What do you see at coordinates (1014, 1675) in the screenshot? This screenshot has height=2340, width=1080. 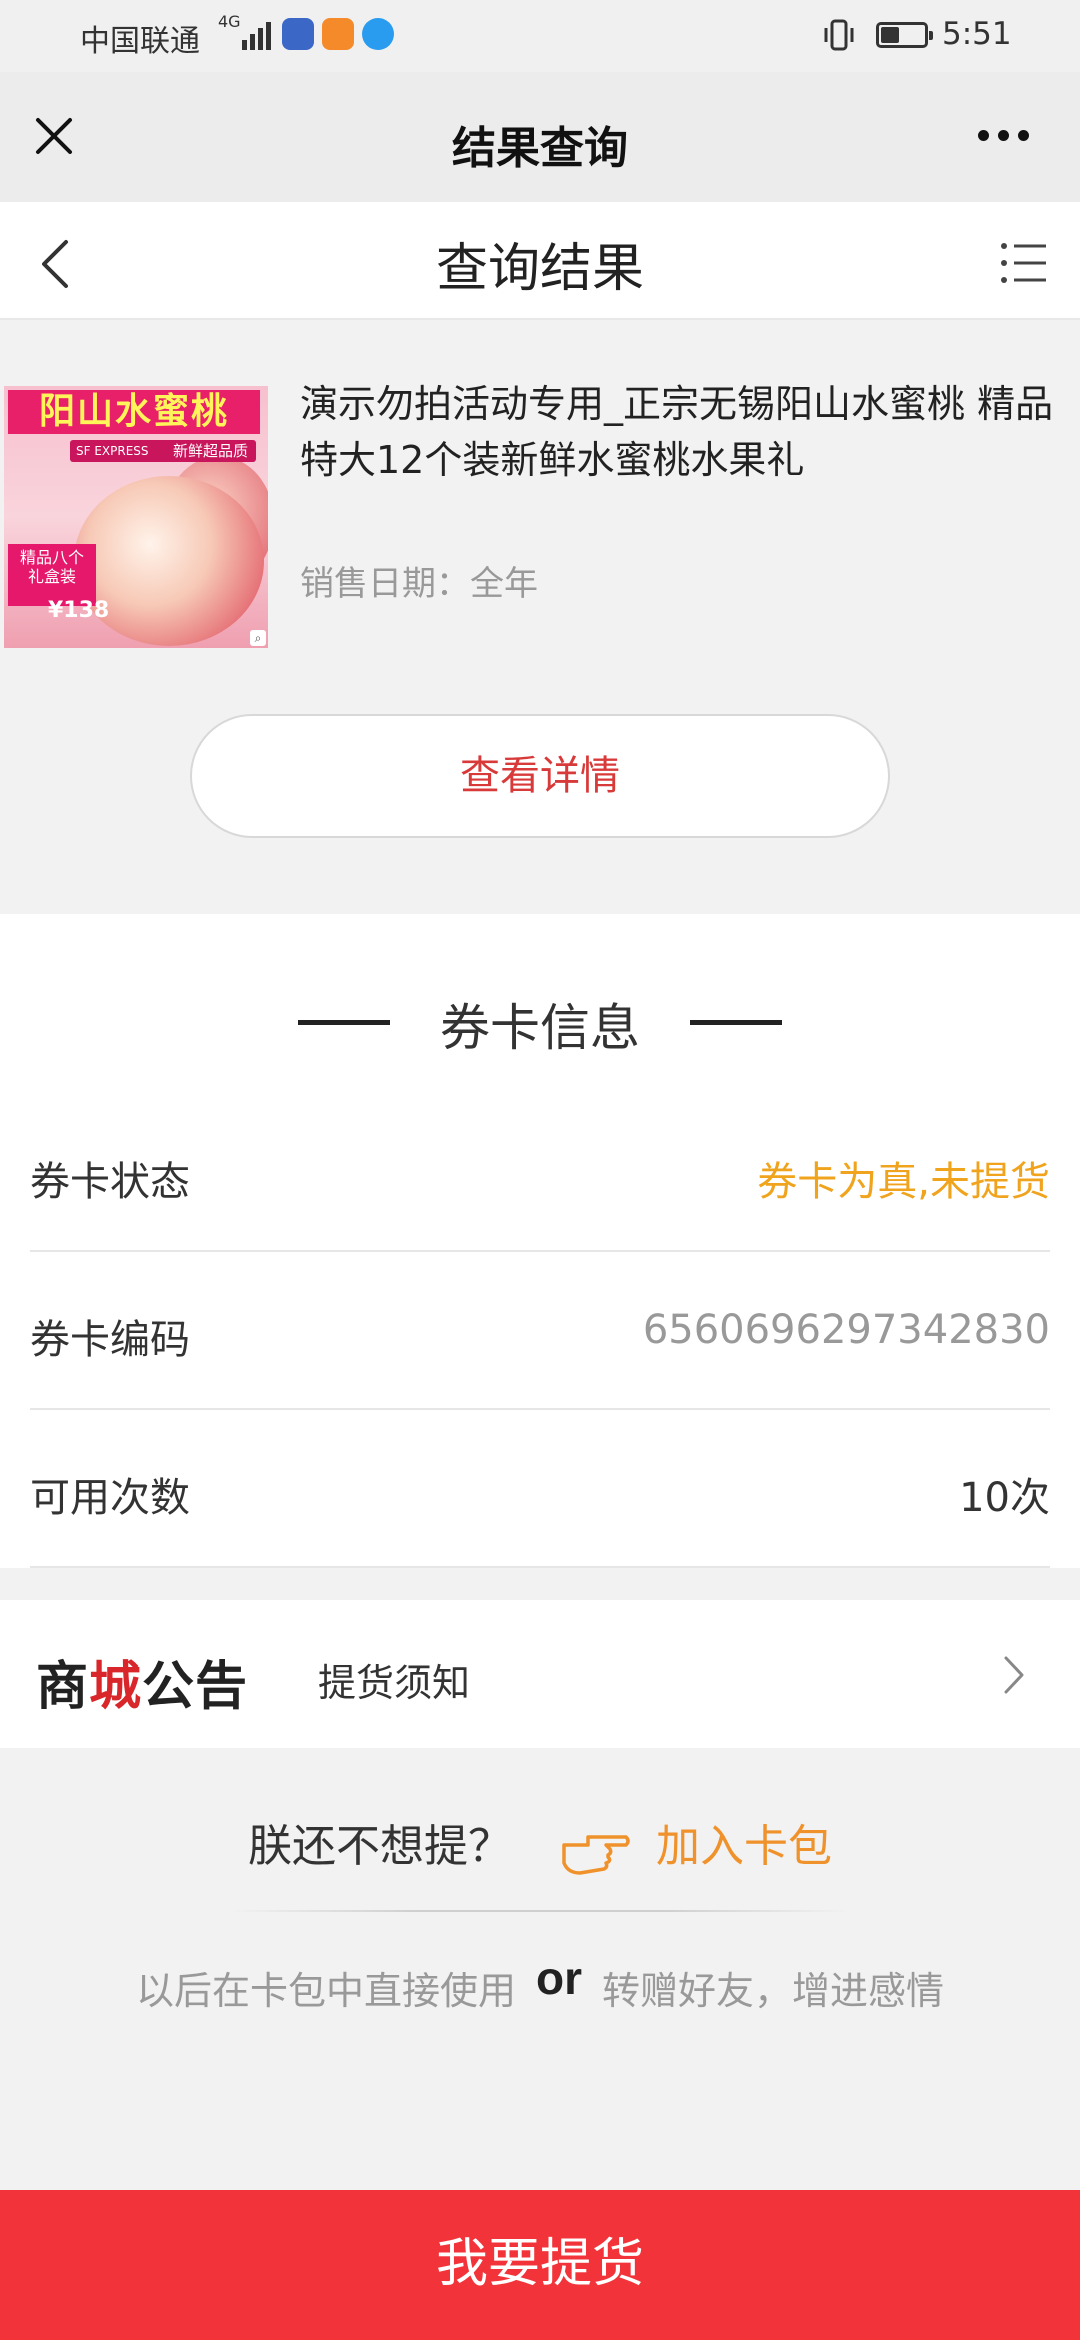 I see `chevron-right-icon` at bounding box center [1014, 1675].